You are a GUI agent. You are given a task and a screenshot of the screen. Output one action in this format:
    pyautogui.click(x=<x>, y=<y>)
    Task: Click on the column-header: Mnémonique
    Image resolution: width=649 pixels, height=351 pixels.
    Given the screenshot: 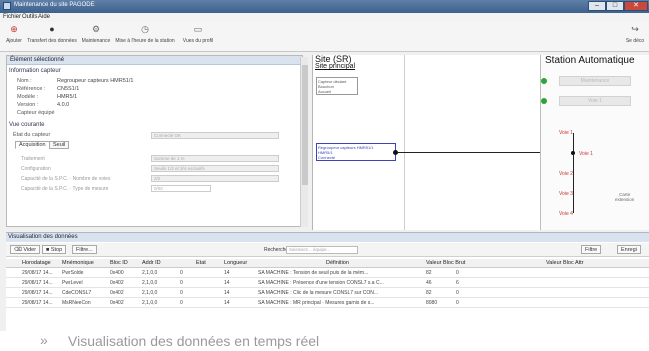 What is the action you would take?
    pyautogui.click(x=78, y=263)
    